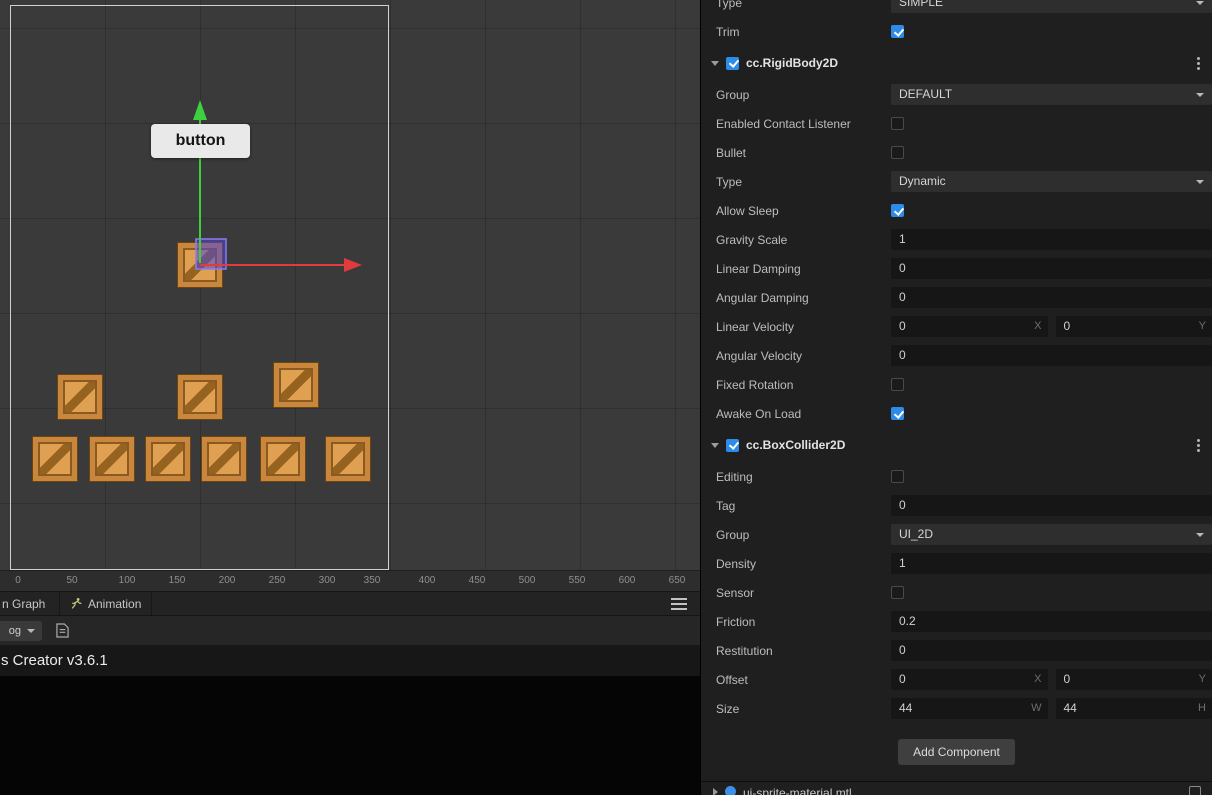  What do you see at coordinates (956, 413) in the screenshot?
I see `prop-row-awake-on-load: Awake On Load` at bounding box center [956, 413].